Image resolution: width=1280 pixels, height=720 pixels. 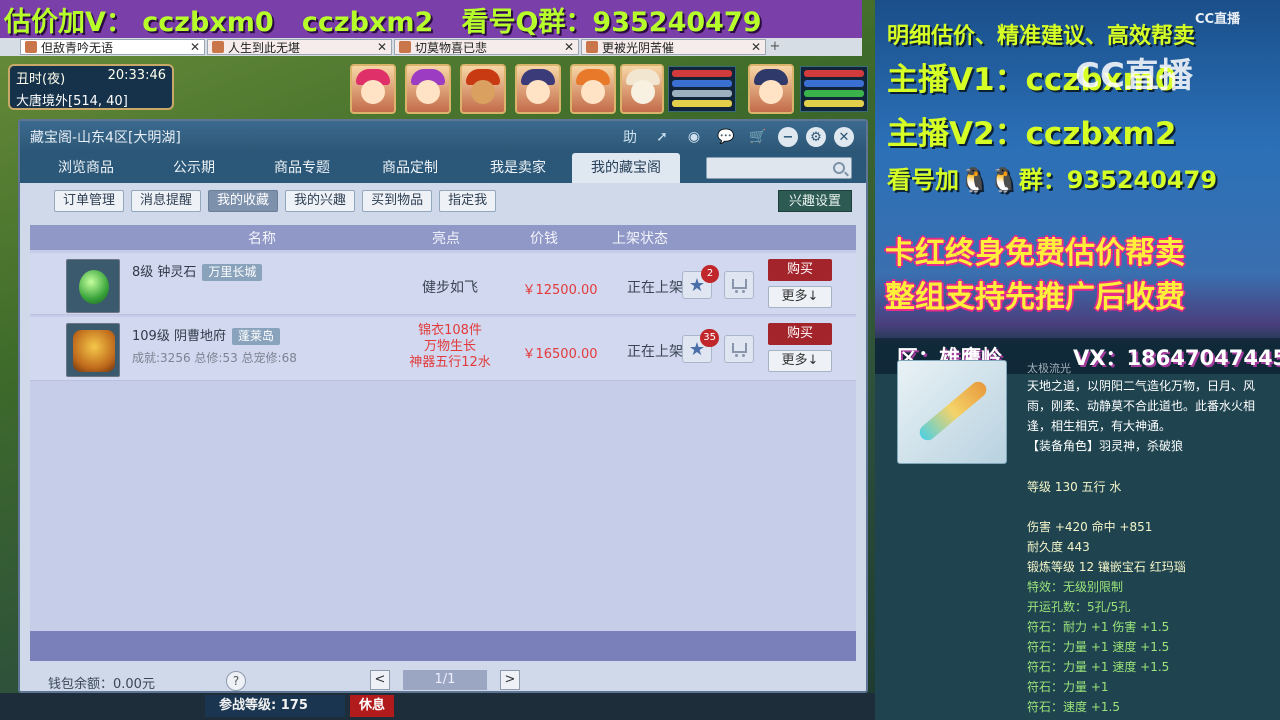 What do you see at coordinates (443, 646) in the screenshot?
I see `table-footer-bar` at bounding box center [443, 646].